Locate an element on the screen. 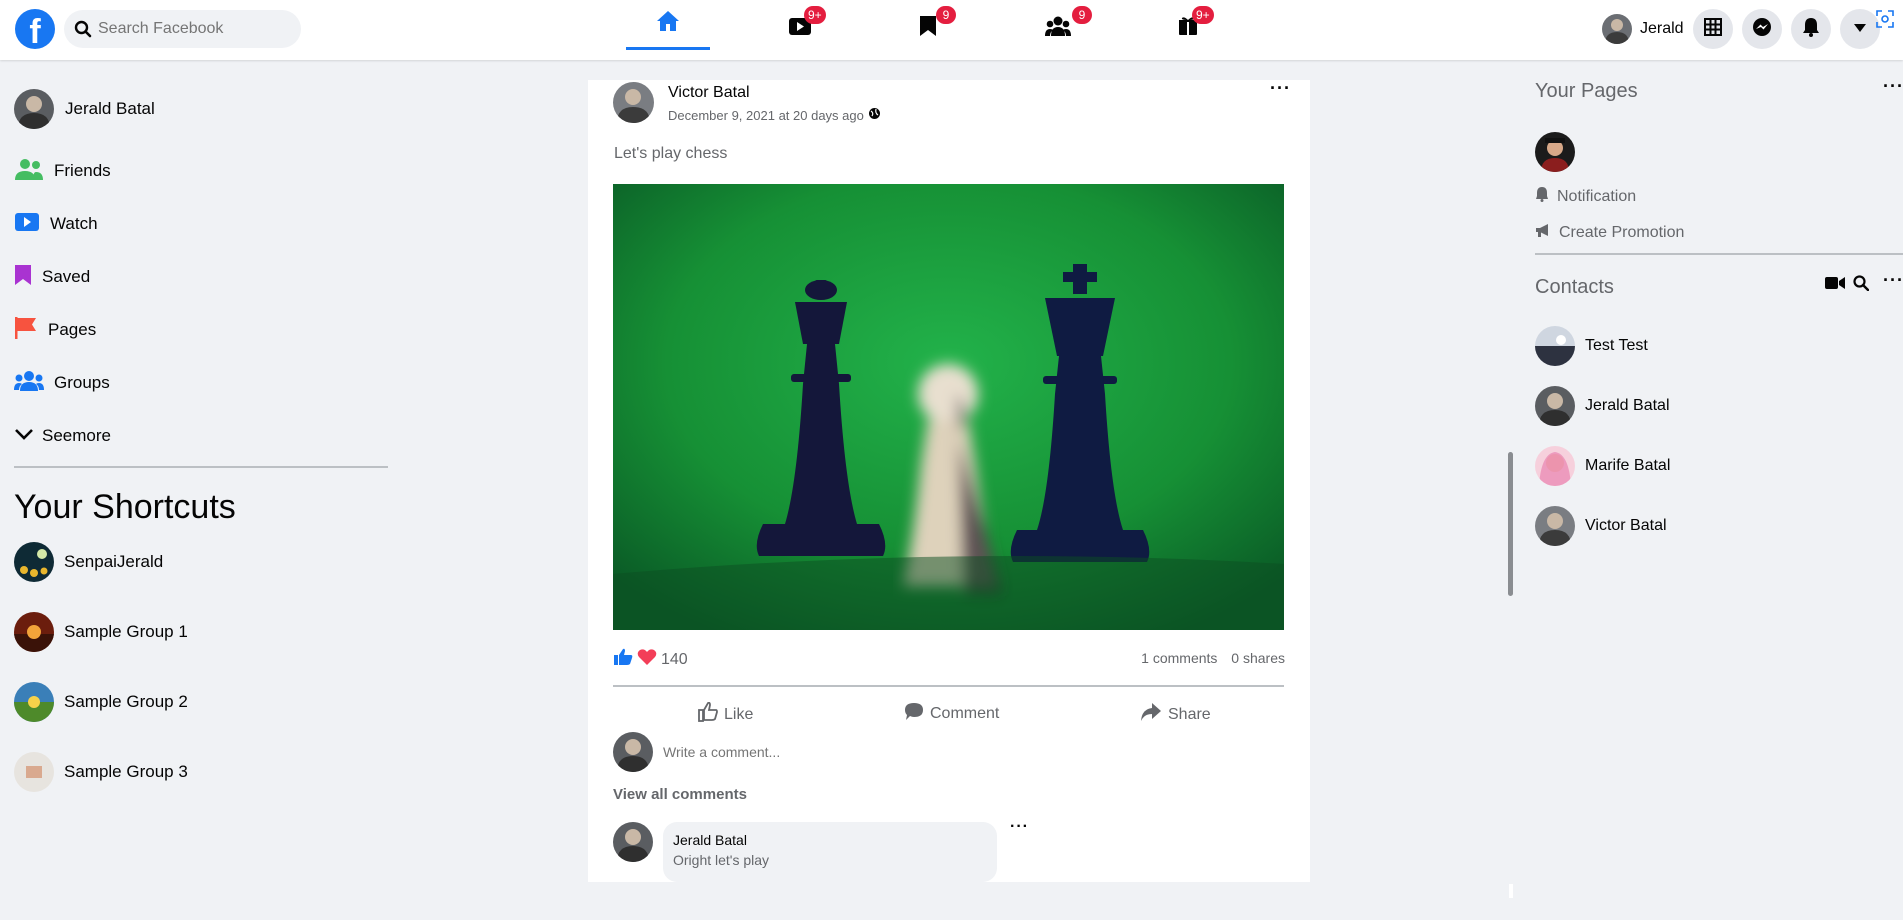 This screenshot has width=1903, height=920. page-link-create-promotion: Create Promotion is located at coordinates (1609, 232).